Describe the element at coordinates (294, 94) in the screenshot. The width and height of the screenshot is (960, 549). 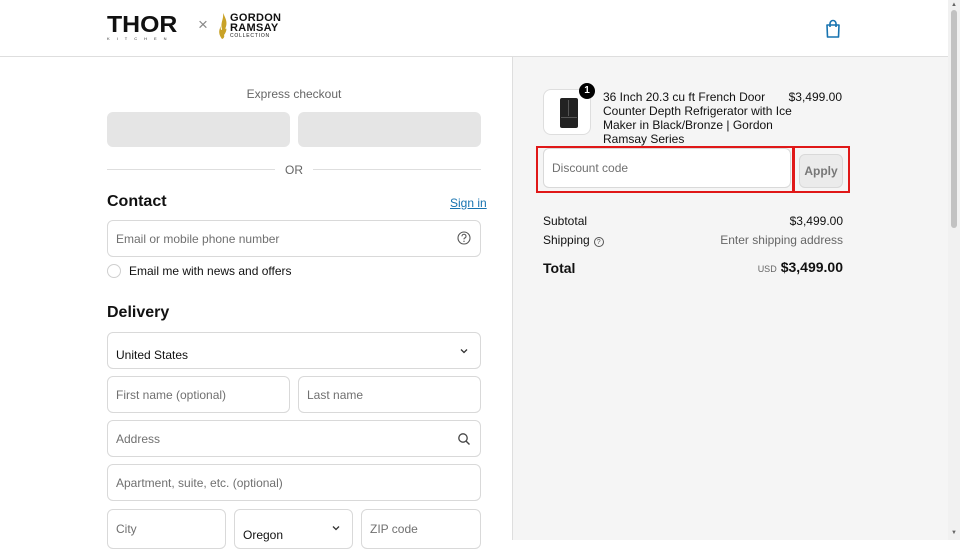
I see `express-checkout-title: Express checkout` at that location.